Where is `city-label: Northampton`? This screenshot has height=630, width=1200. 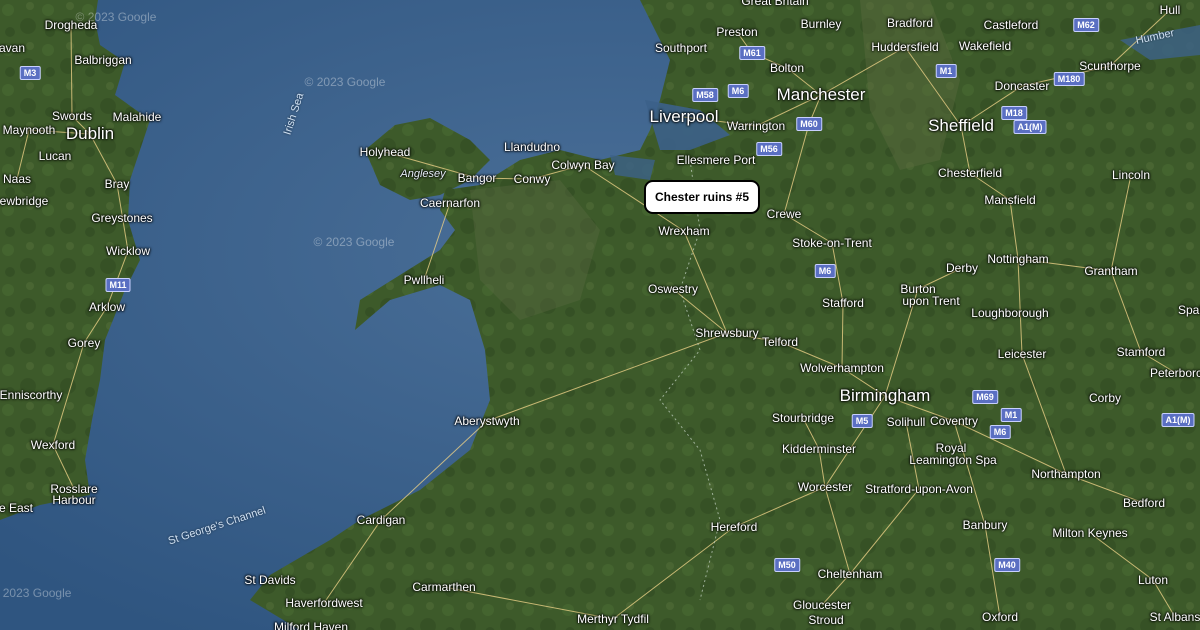 city-label: Northampton is located at coordinates (1065, 474).